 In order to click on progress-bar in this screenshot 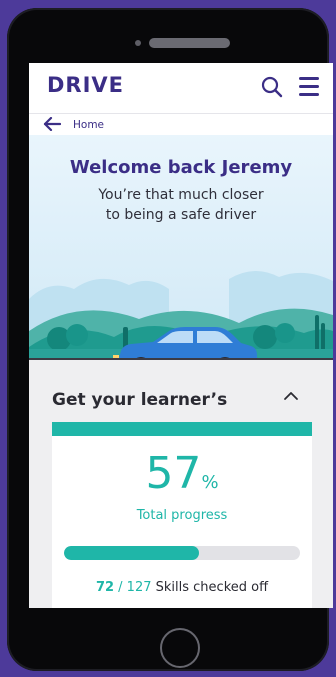, I will do `click(182, 553)`.